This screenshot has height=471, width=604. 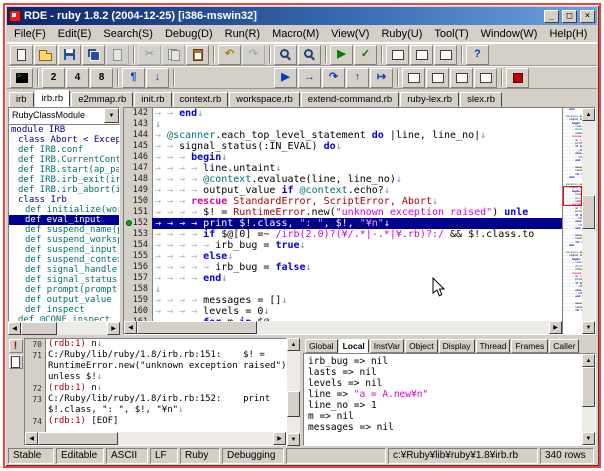 What do you see at coordinates (333, 77) in the screenshot?
I see `step-over-button: ↷` at bounding box center [333, 77].